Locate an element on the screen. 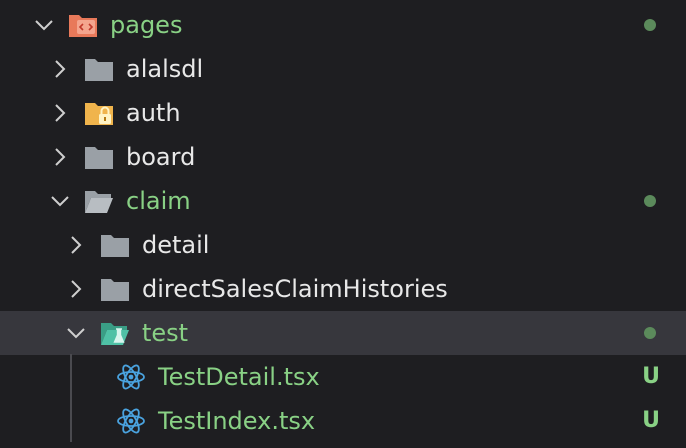 Image resolution: width=686 pixels, height=448 pixels. tree-item-label: pages is located at coordinates (146, 25).